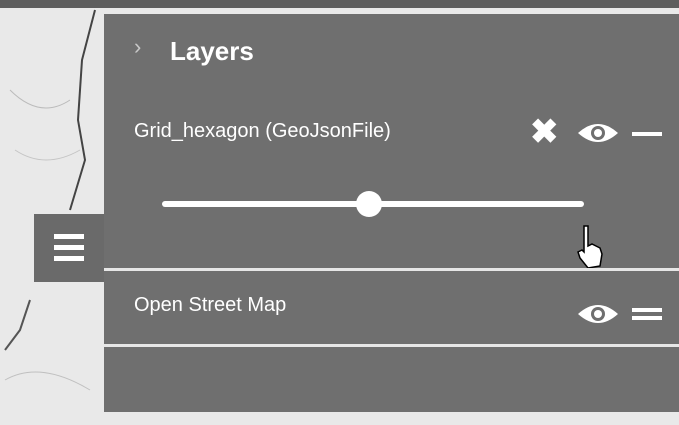 Image resolution: width=679 pixels, height=425 pixels. Describe the element at coordinates (391, 49) in the screenshot. I see `panel-header: › Layers` at that location.